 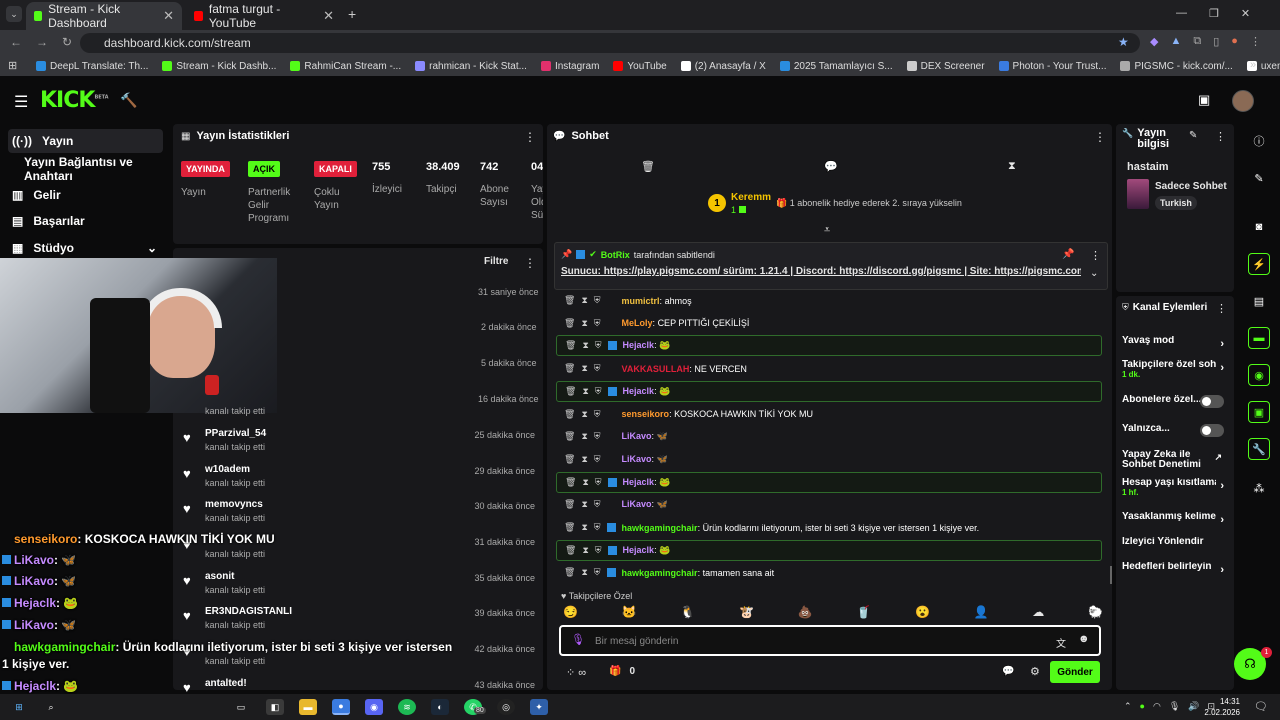 I want to click on emote-button: 😮, so click(x=922, y=614).